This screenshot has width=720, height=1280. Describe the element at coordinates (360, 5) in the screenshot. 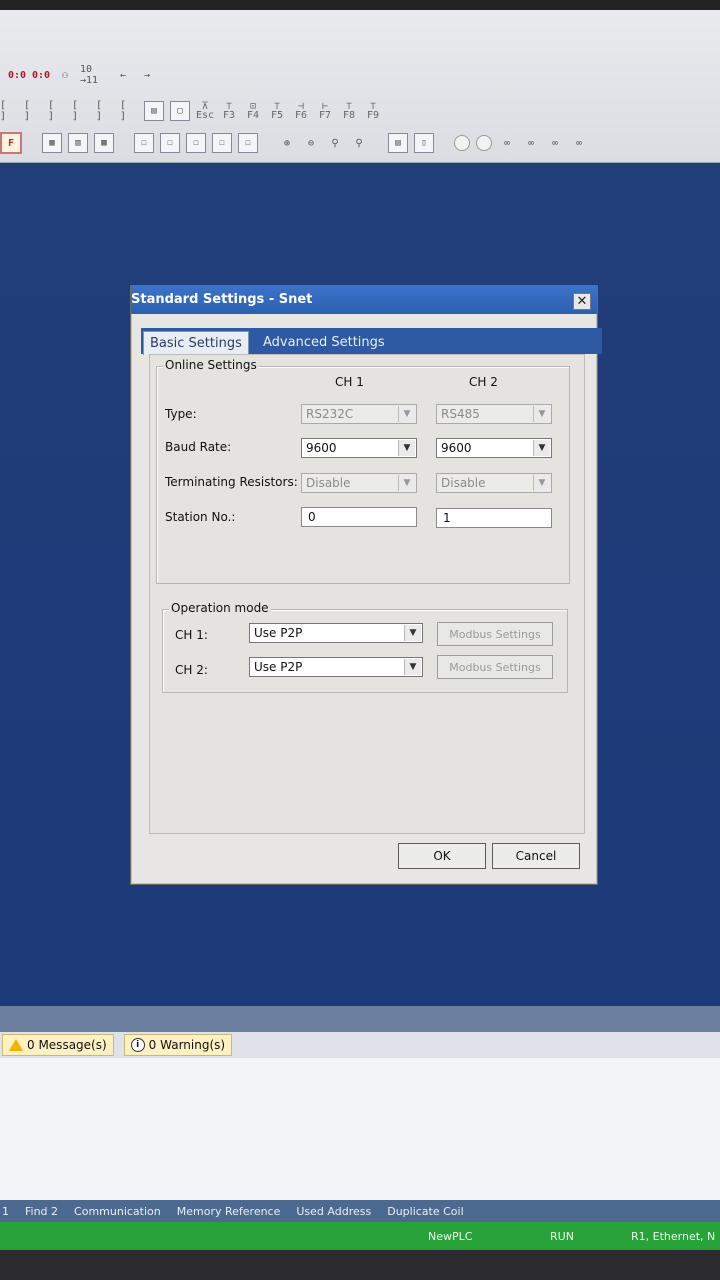

I see `screen-bezel` at that location.